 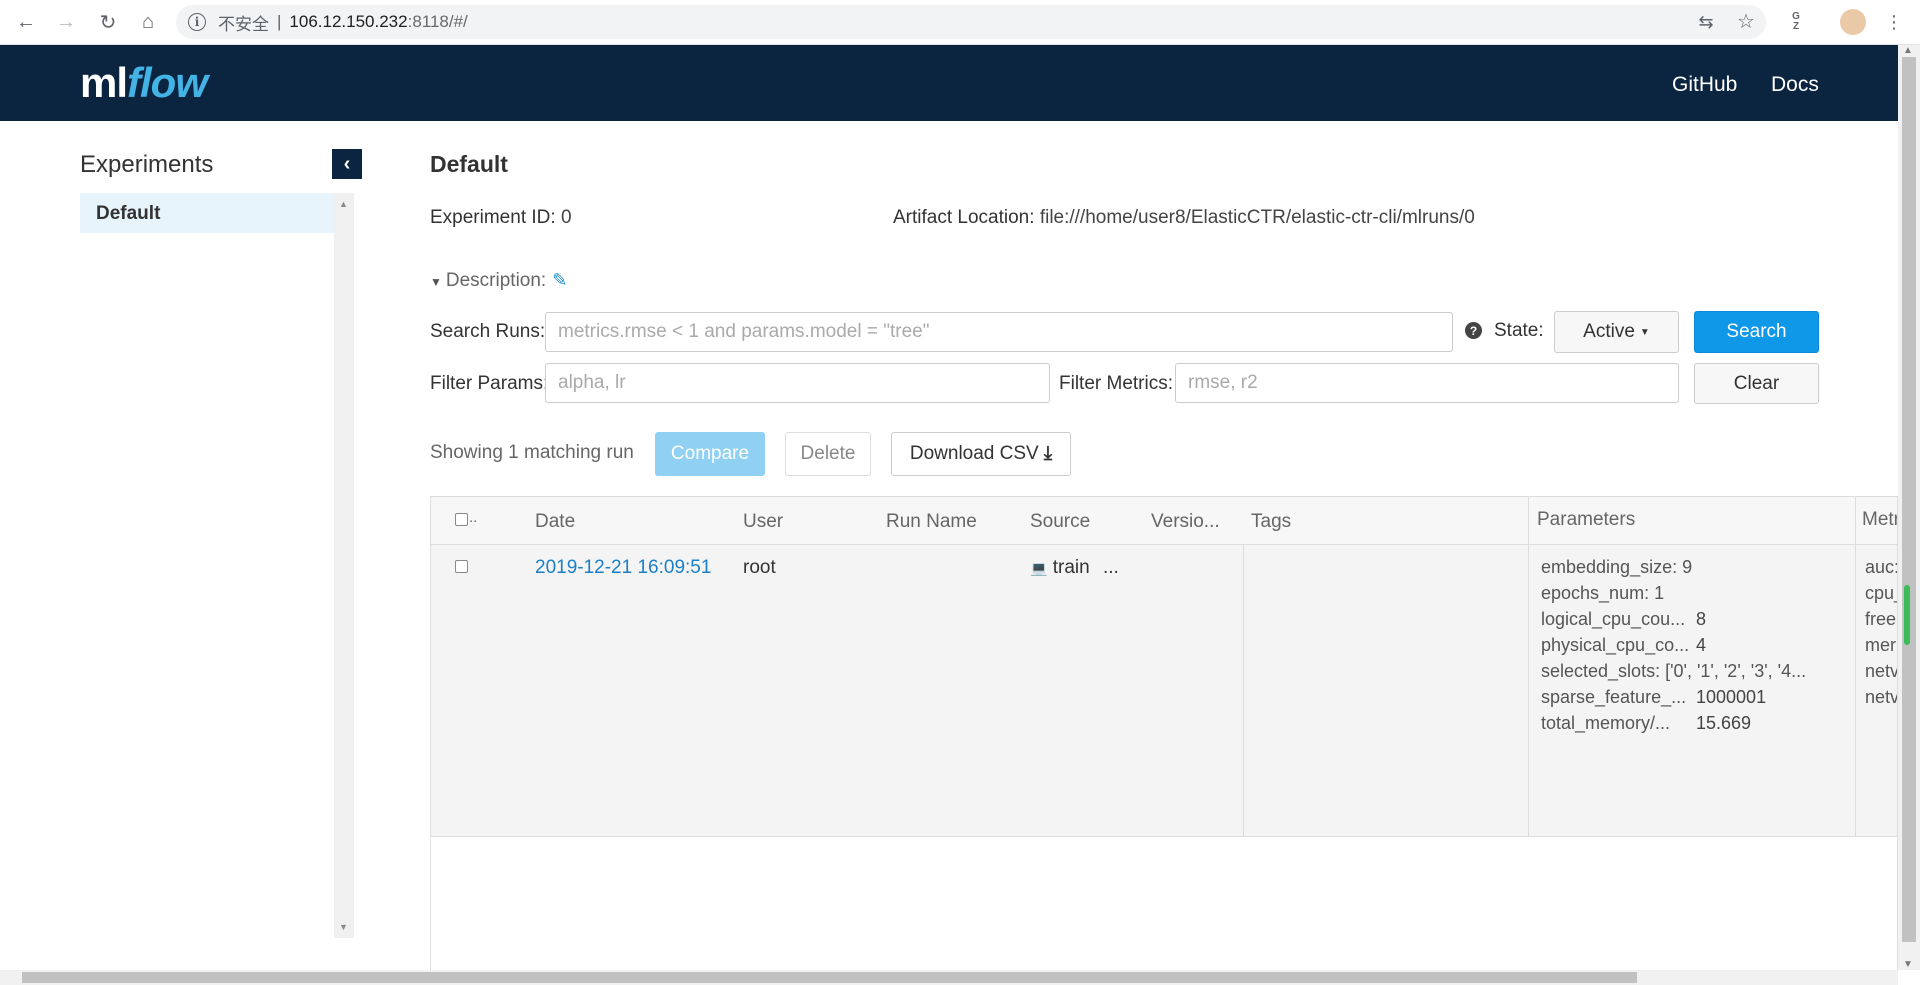 I want to click on home-icon: ⌂, so click(x=148, y=22).